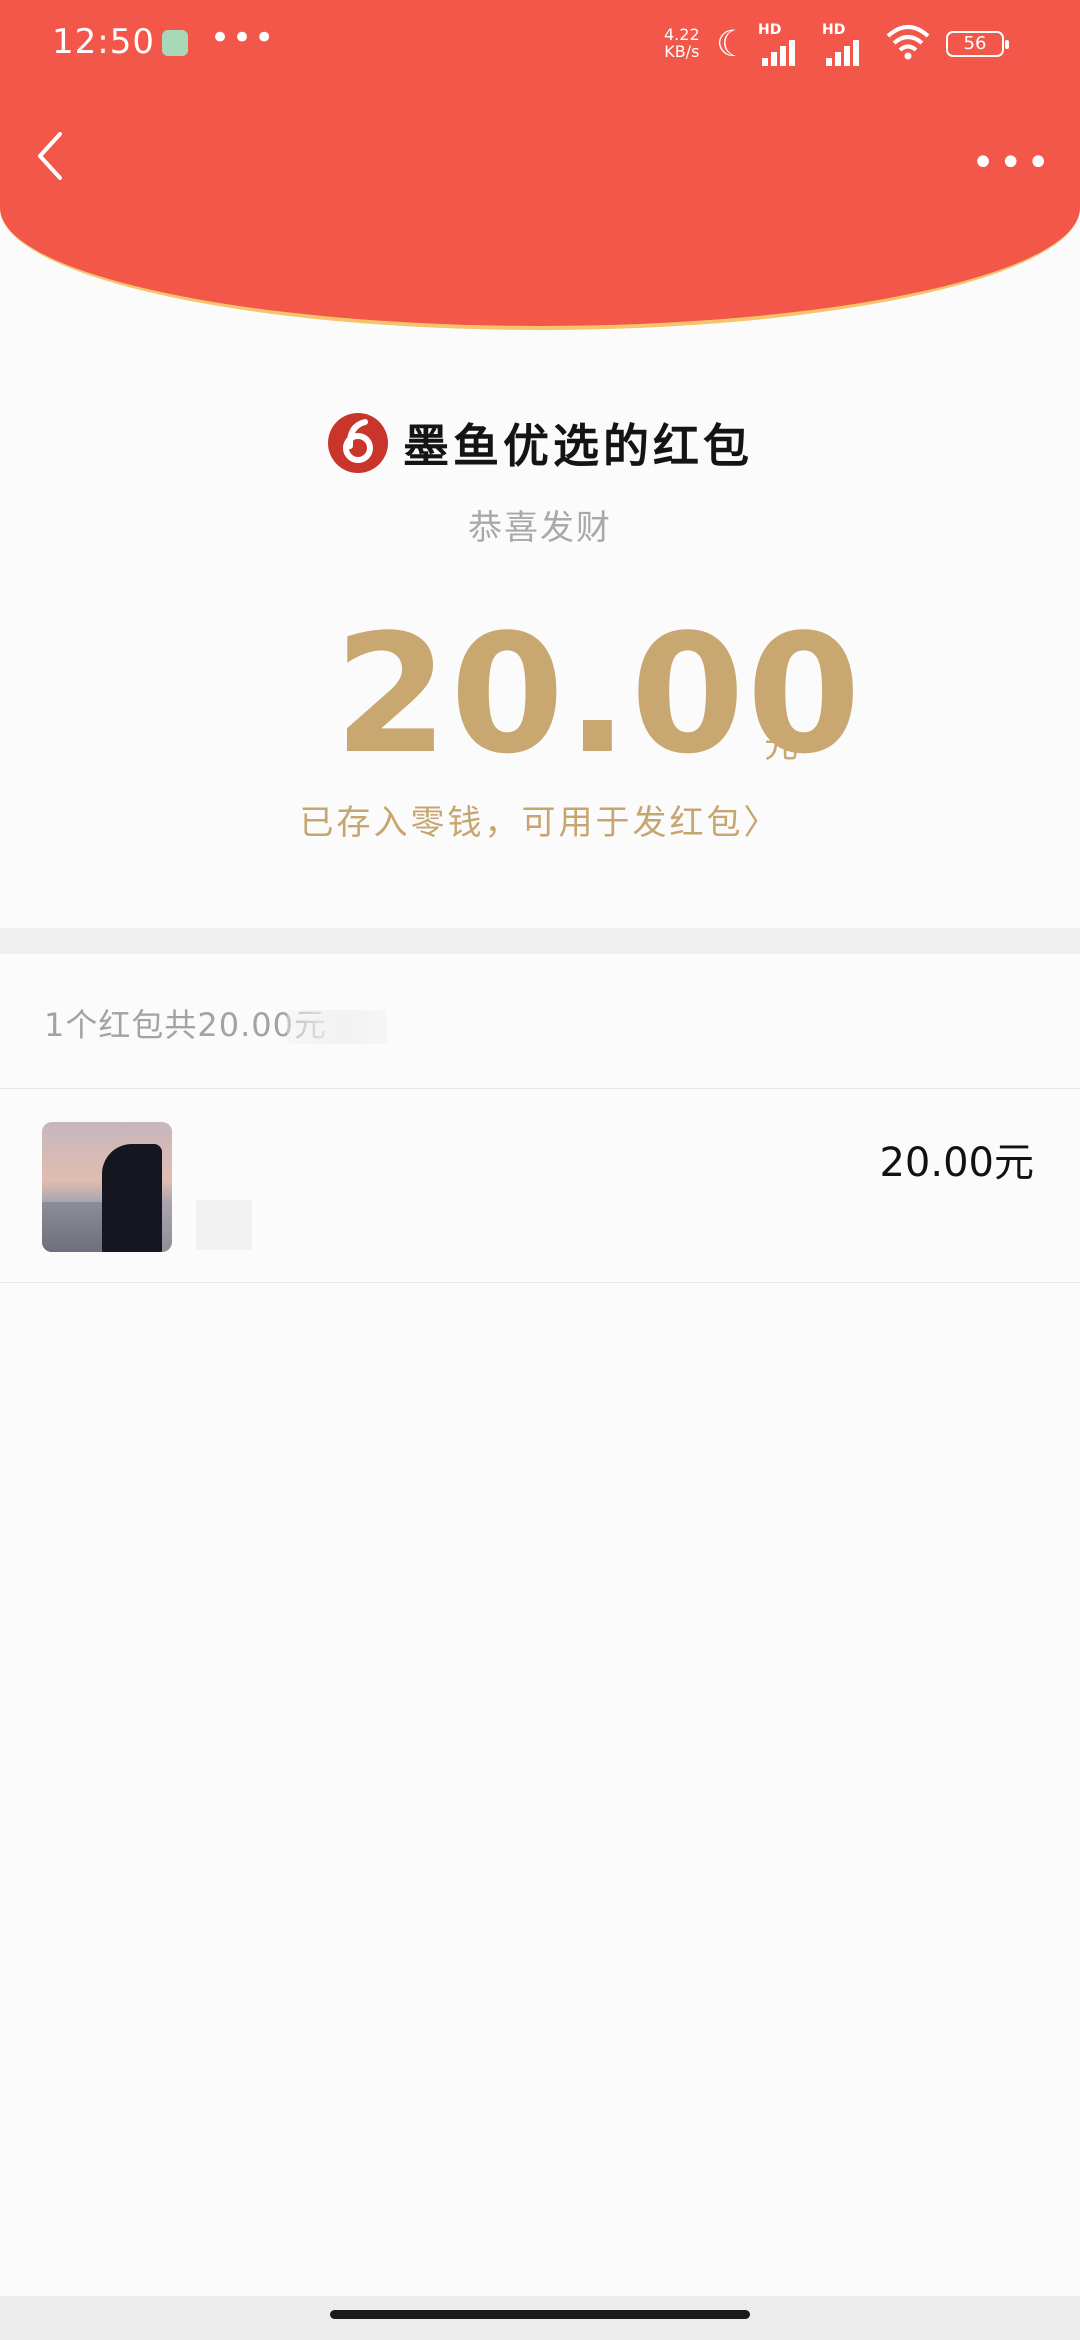 The width and height of the screenshot is (1080, 2340). I want to click on sim2-hd-label: HD, so click(834, 30).